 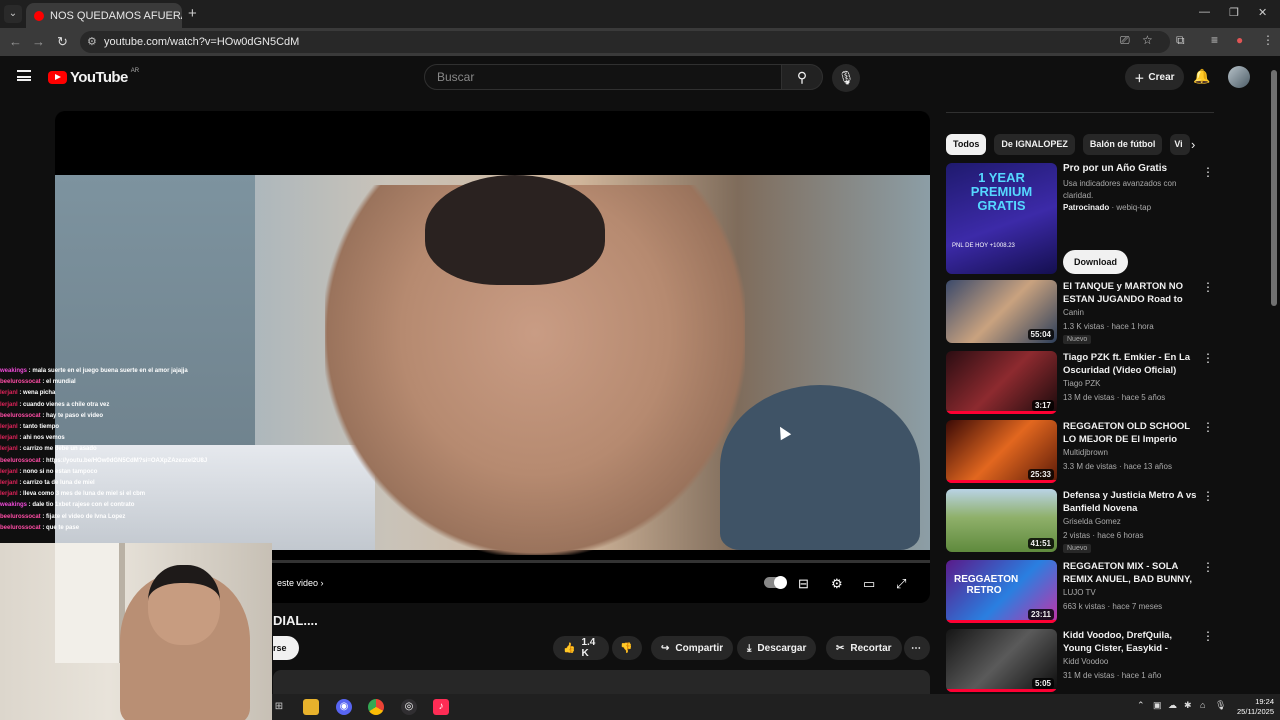 I want to click on browser-menu-icon: ⋮, so click(x=1268, y=40).